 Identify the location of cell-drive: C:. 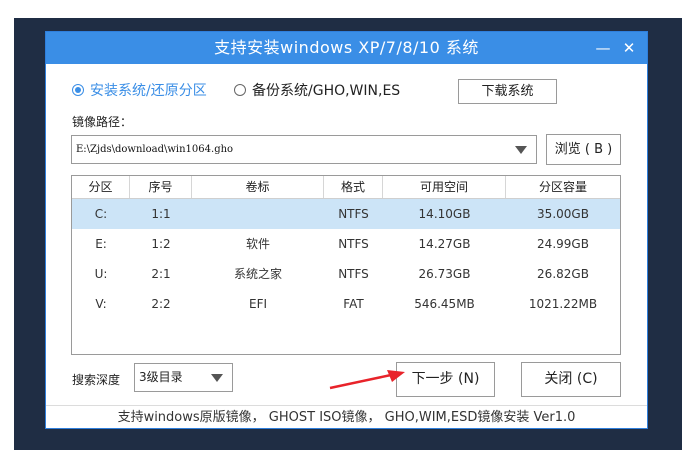
(101, 214).